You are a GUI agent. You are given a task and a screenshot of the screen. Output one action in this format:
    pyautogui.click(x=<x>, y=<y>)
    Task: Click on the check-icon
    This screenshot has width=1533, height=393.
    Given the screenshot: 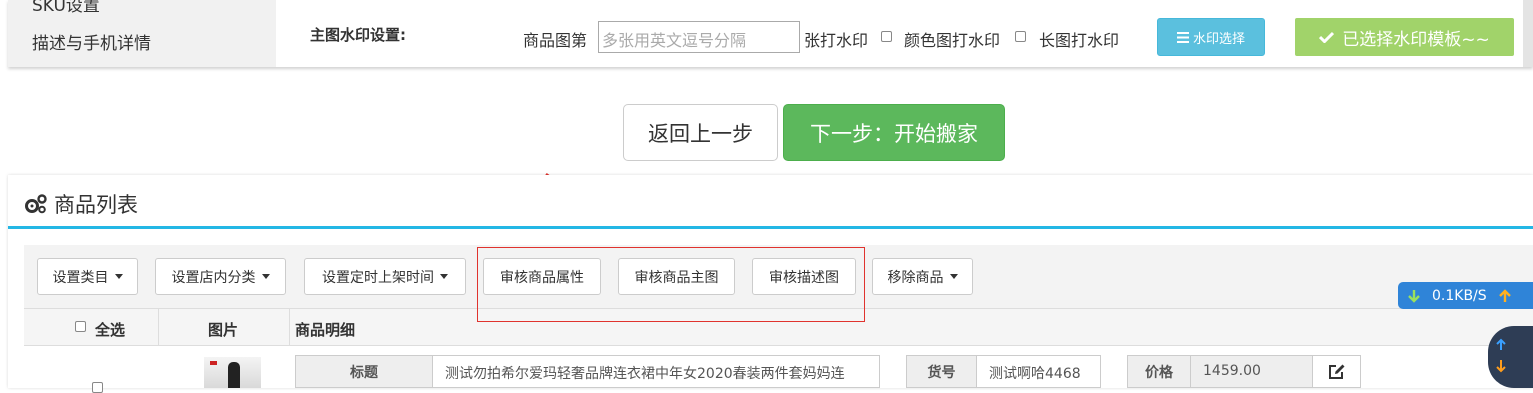 What is the action you would take?
    pyautogui.click(x=1327, y=37)
    